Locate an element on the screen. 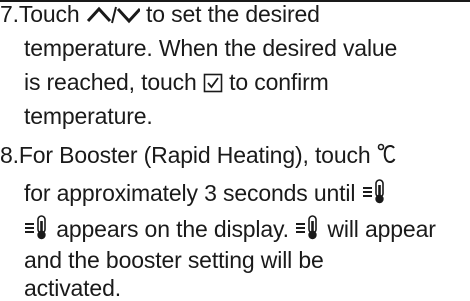  step8-text-b: for approximately 3 seconds until is located at coordinates (190, 193).